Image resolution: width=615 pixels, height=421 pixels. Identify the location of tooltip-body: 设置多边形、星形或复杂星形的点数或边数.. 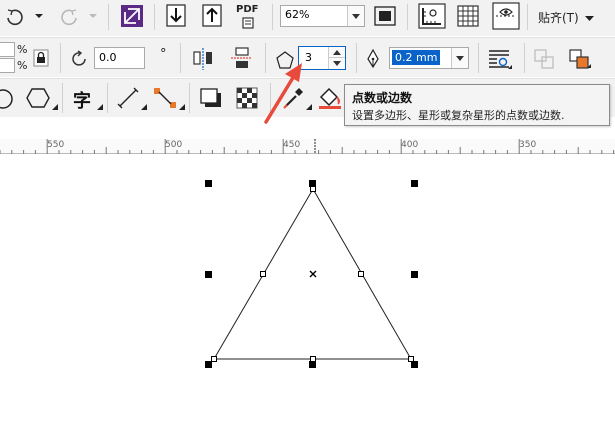
(458, 115).